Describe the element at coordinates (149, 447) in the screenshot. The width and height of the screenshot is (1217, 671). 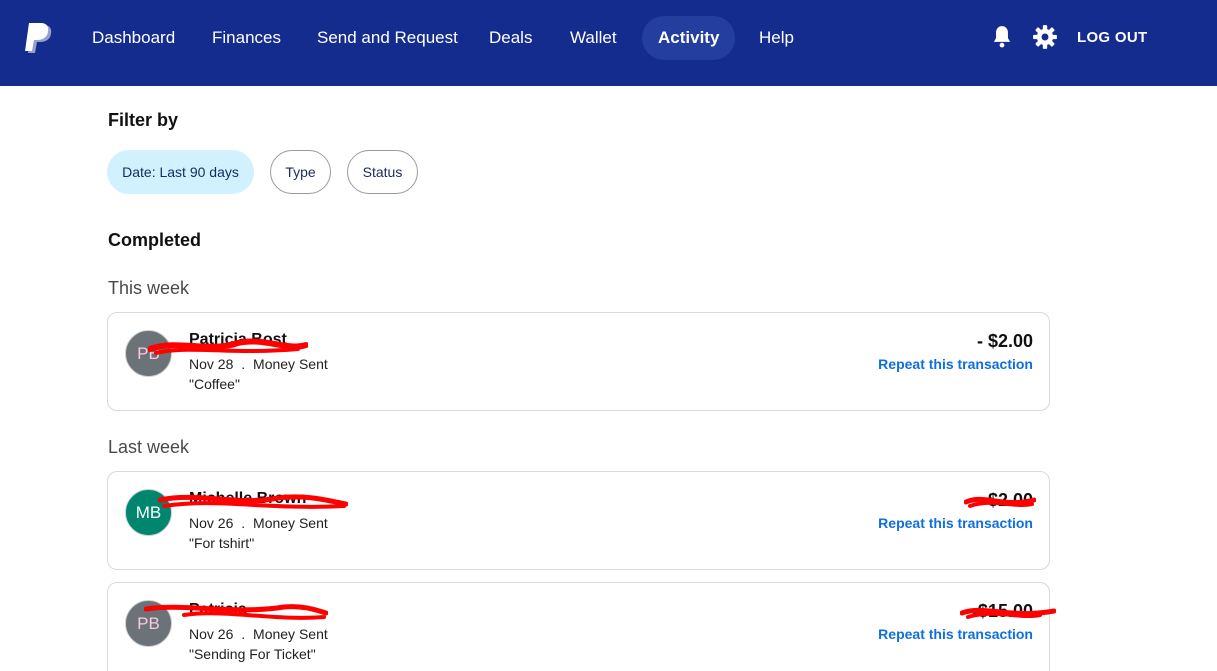
I see `group-title-last-week: Last week` at that location.